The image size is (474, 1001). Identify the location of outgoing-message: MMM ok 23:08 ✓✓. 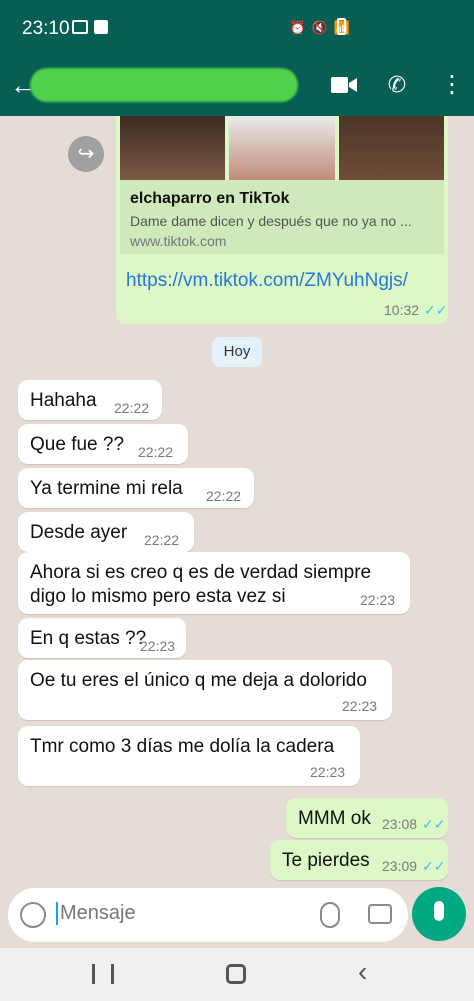
(367, 818).